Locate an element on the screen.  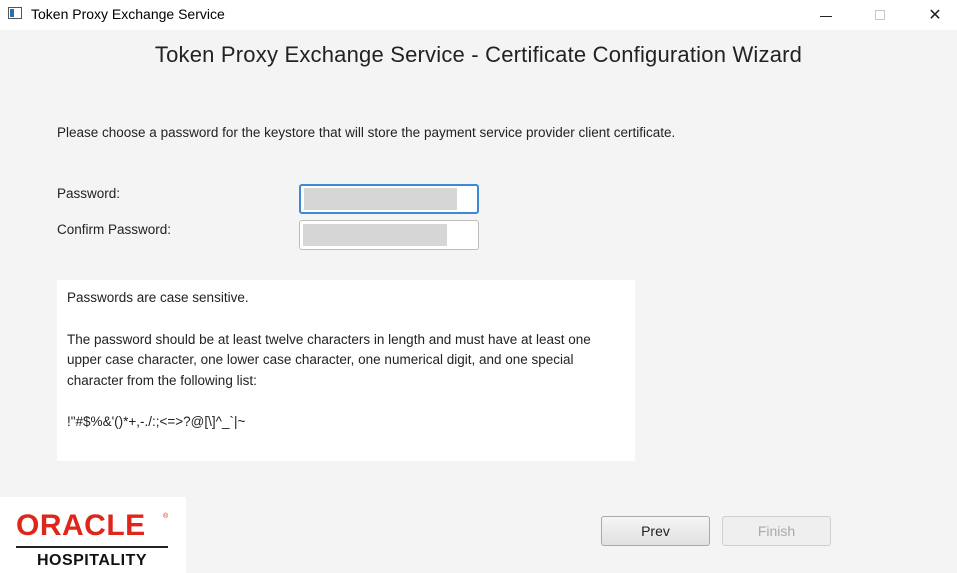
close-icon: ✕ is located at coordinates (935, 15).